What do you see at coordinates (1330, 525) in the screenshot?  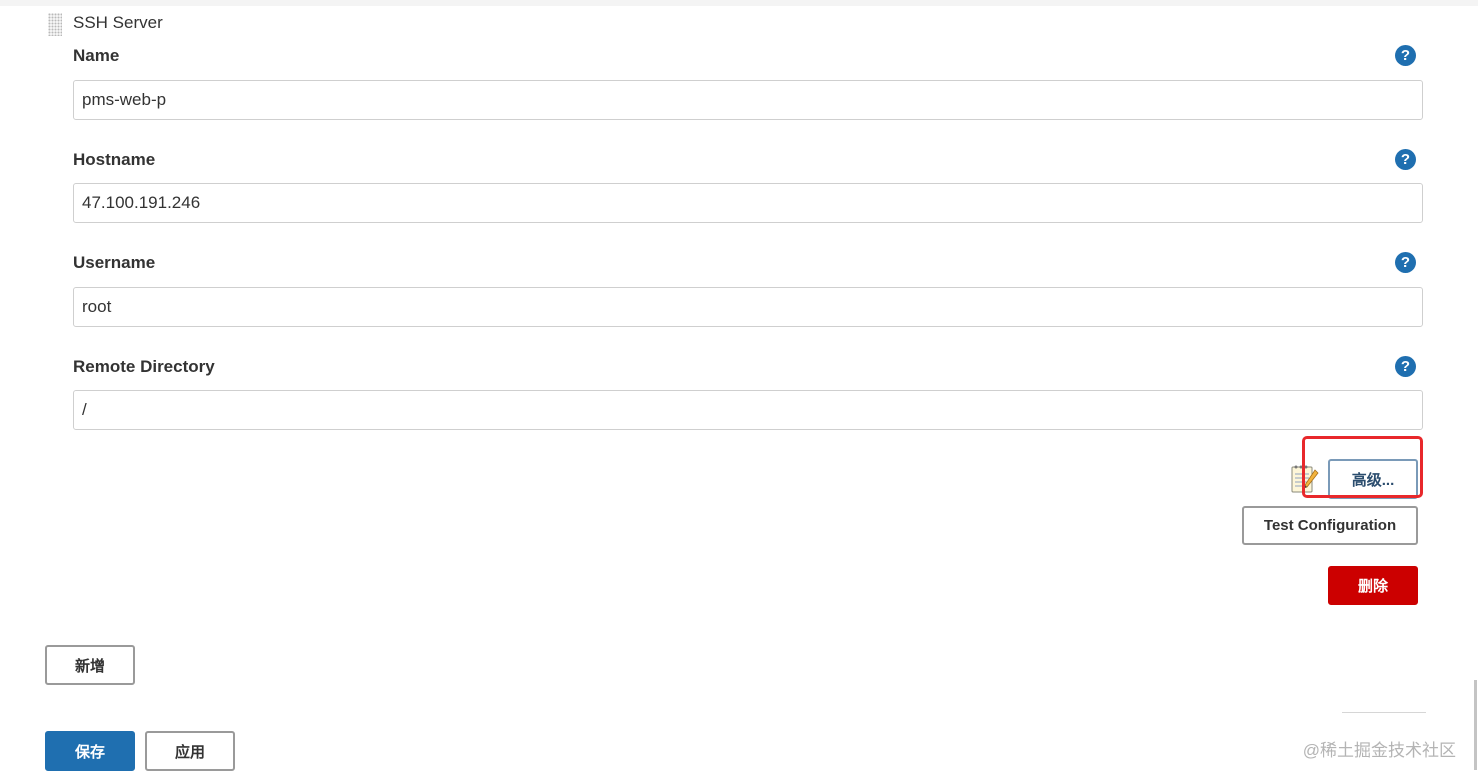 I see `test-configuration-button: Test Configuration` at bounding box center [1330, 525].